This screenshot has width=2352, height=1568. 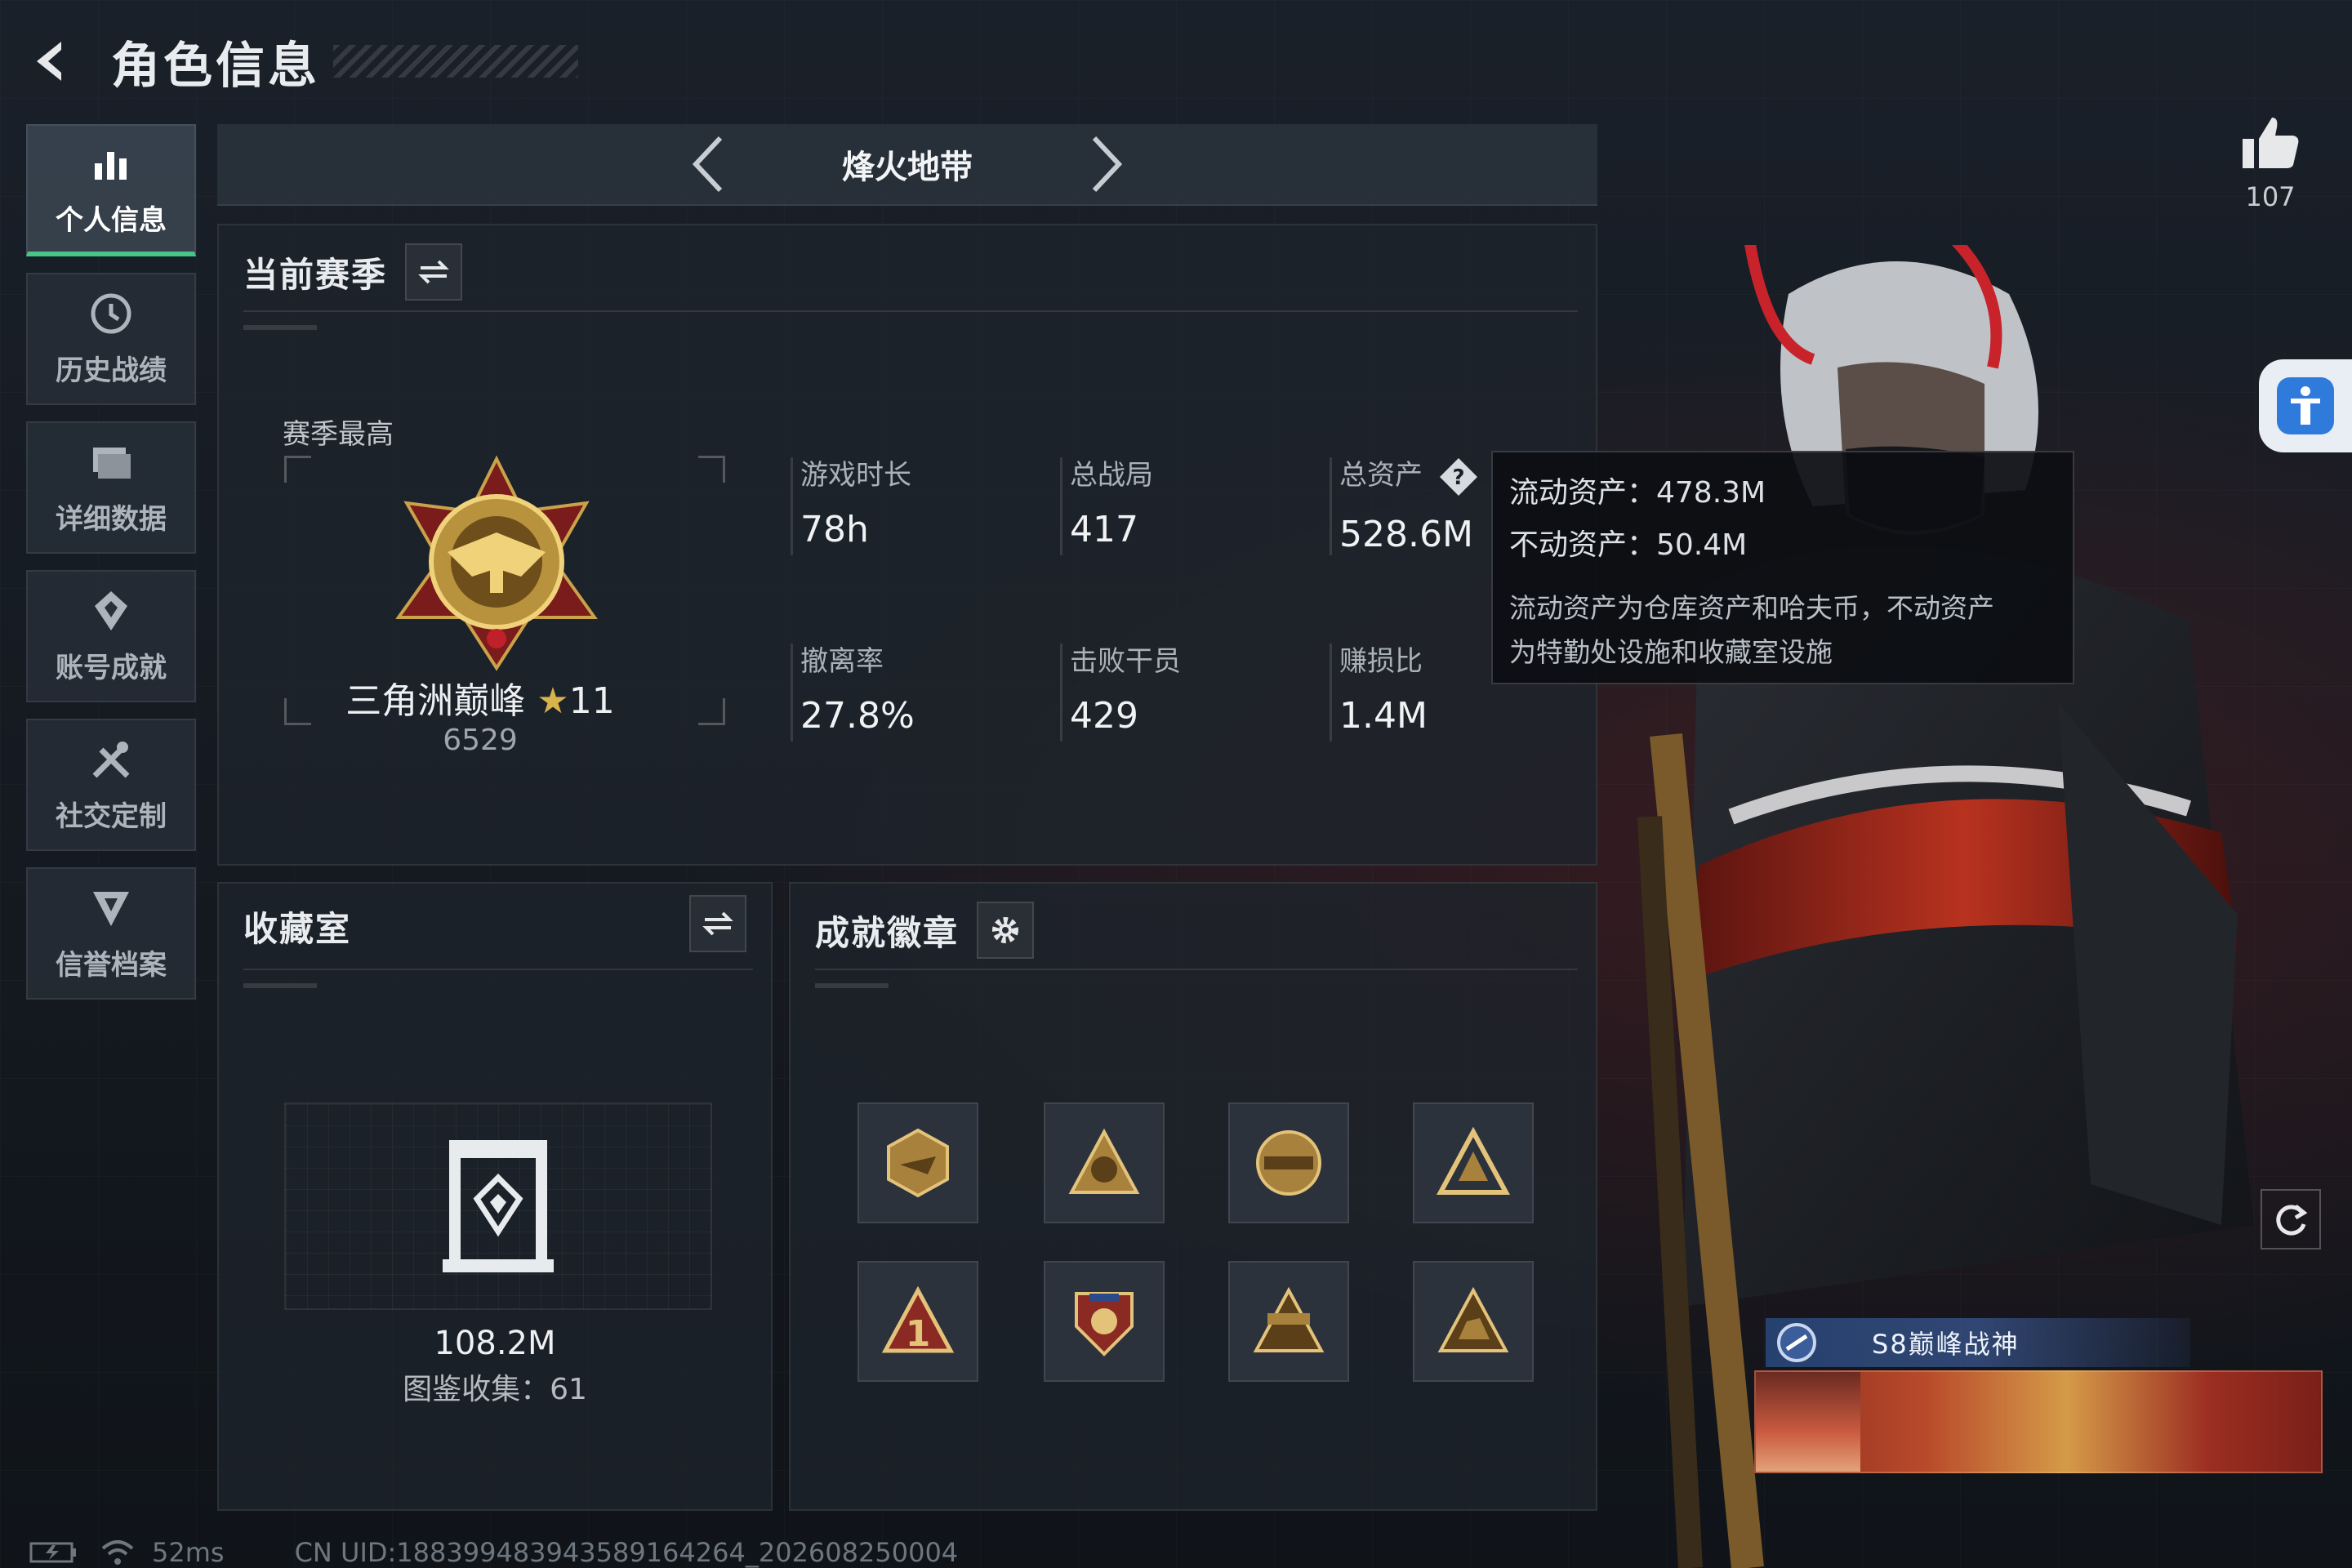 What do you see at coordinates (216, 66) in the screenshot?
I see `page-title: 角色信息` at bounding box center [216, 66].